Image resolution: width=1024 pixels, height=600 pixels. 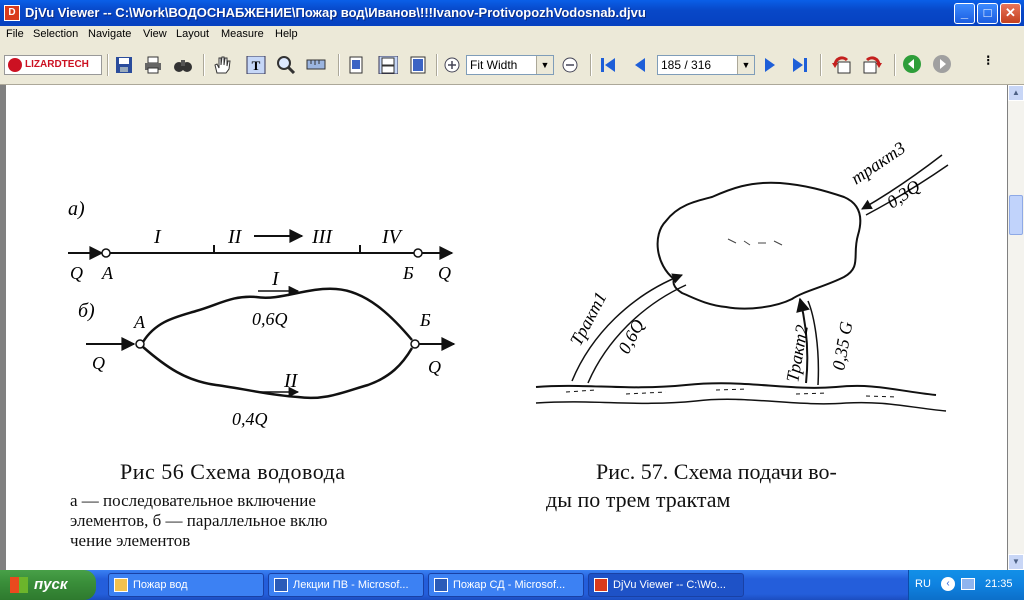 What do you see at coordinates (964, 13) in the screenshot?
I see `minimize-button: _` at bounding box center [964, 13].